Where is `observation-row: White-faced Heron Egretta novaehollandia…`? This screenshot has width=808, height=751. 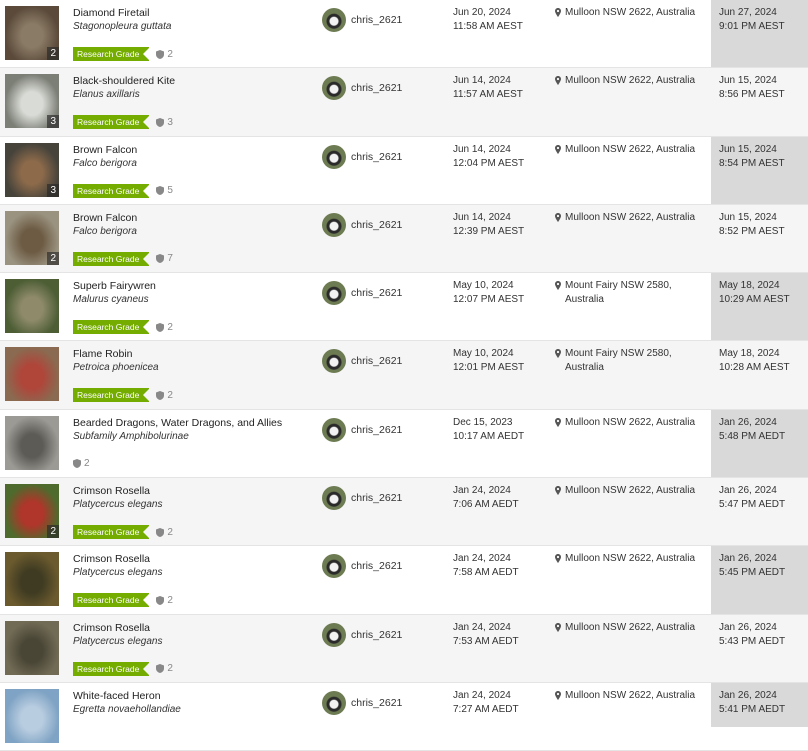 observation-row: White-faced Heron Egretta novaehollandia… is located at coordinates (404, 717).